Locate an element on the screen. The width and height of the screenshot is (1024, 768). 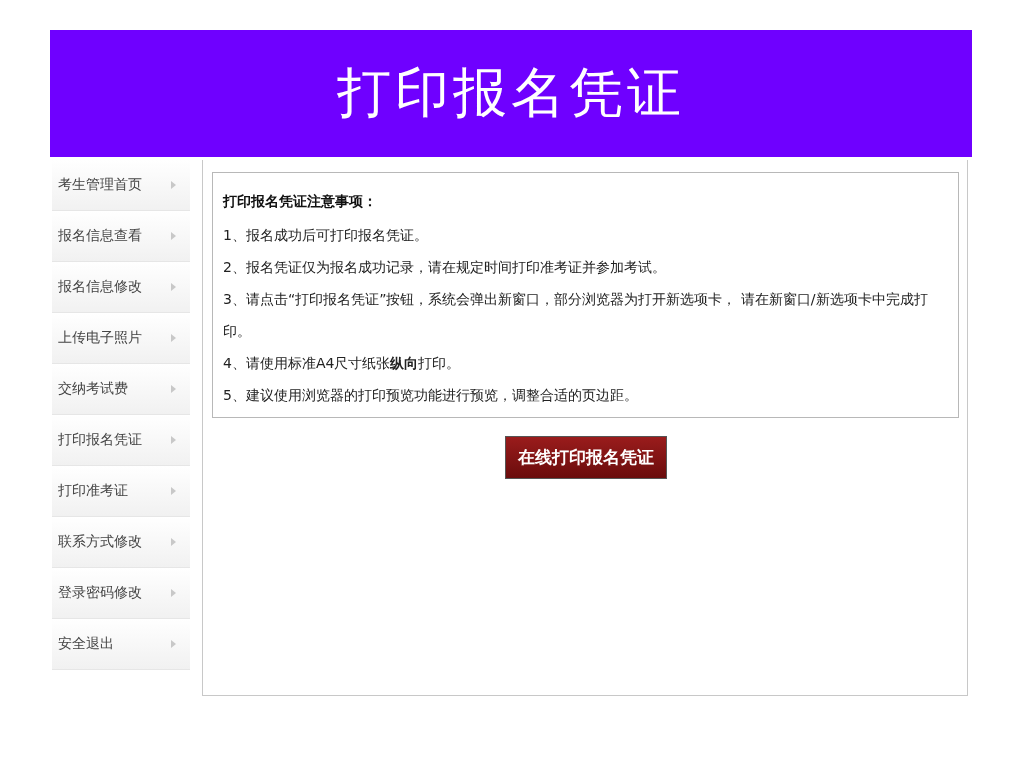
print-button: 在线打印报名凭证 is located at coordinates (585, 457).